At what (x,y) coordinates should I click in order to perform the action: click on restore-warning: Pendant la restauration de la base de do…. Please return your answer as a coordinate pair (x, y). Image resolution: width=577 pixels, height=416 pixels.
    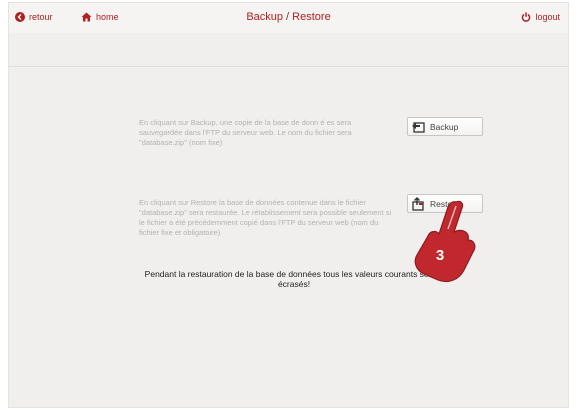
    Looking at the image, I should click on (294, 279).